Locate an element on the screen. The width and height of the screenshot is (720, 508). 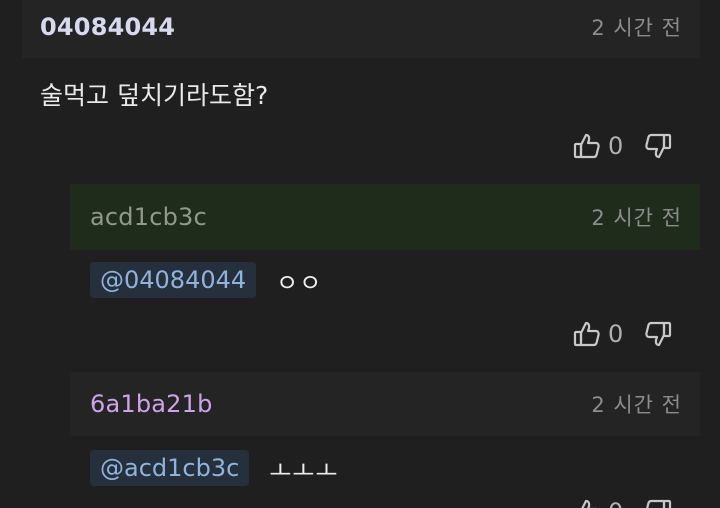
reply-body: ㅗㅗㅗ is located at coordinates (304, 470).